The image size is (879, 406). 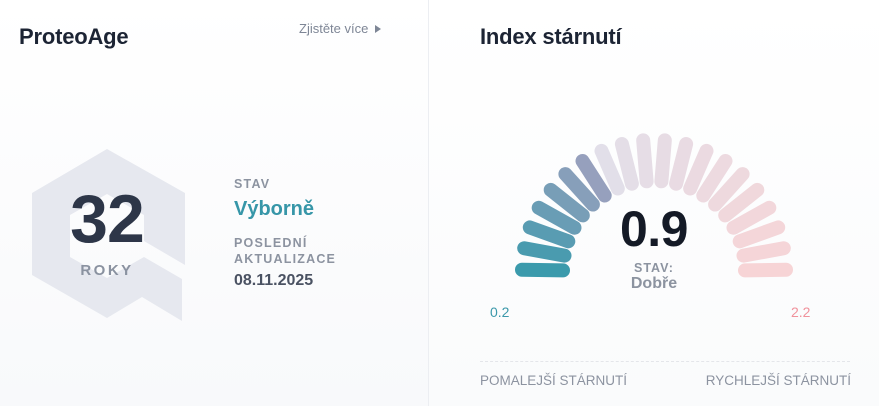 I want to click on age-unit: ROKY, so click(x=107, y=270).